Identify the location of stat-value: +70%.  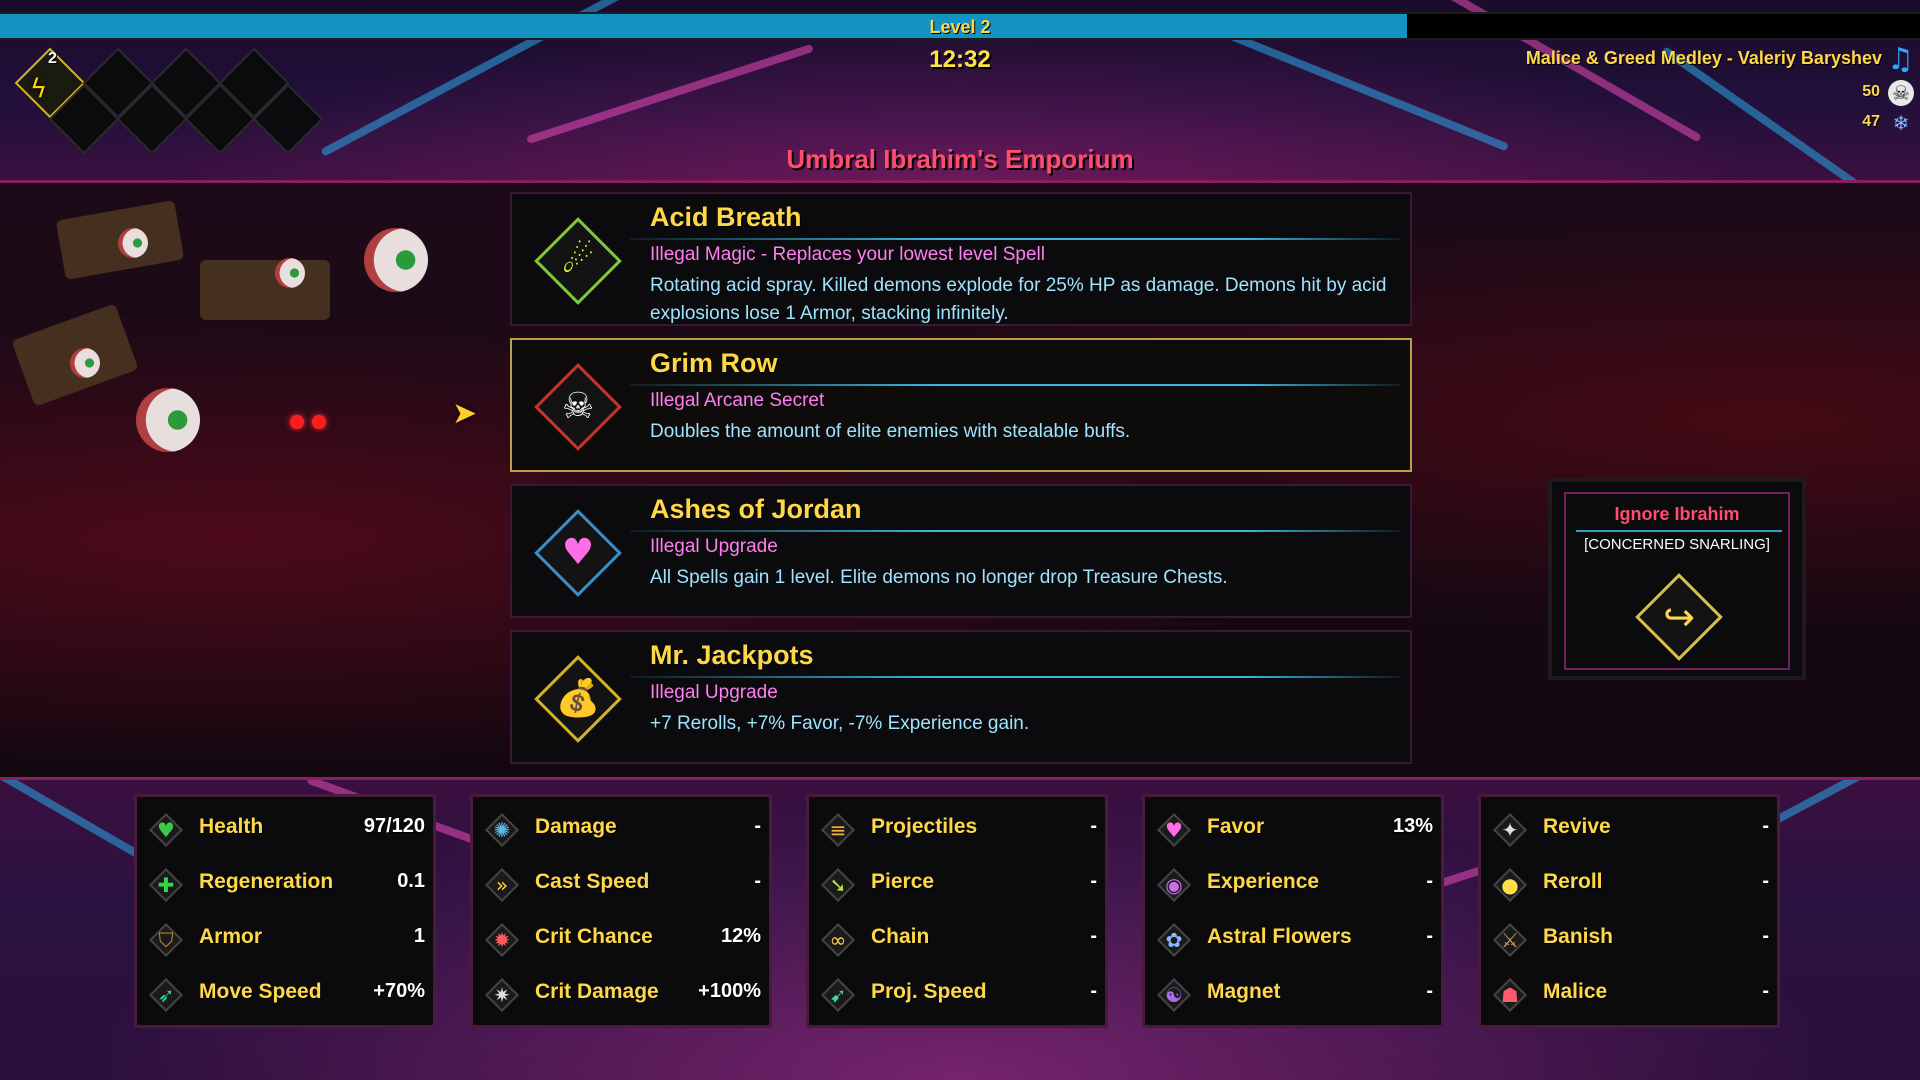
(399, 991).